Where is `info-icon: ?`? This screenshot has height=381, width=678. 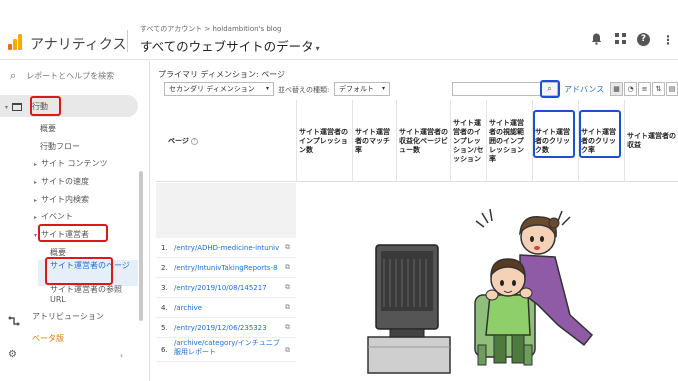
info-icon: ? is located at coordinates (194, 141).